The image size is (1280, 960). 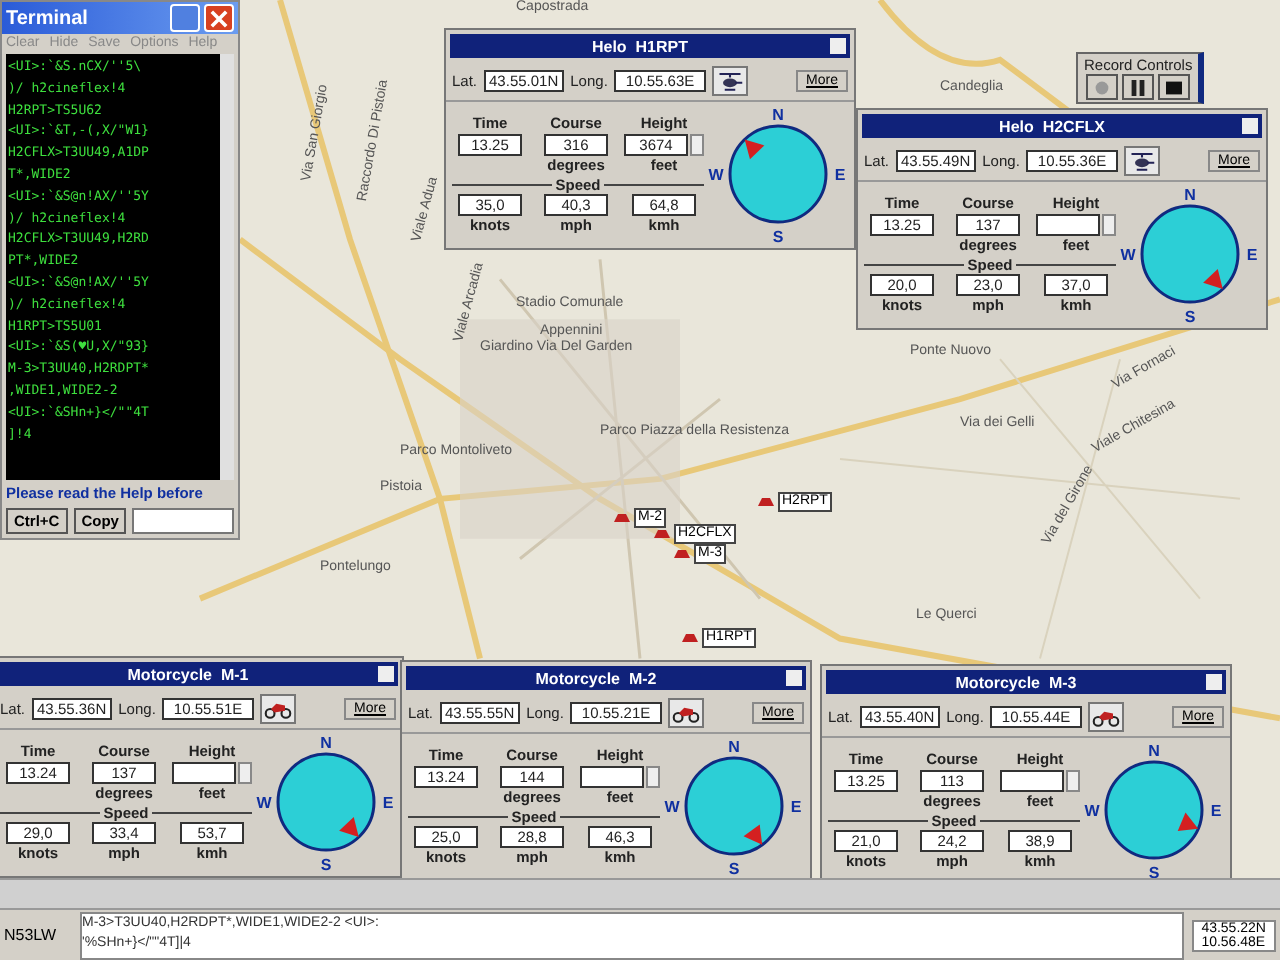 I want to click on maximize-button, so click(x=185, y=18).